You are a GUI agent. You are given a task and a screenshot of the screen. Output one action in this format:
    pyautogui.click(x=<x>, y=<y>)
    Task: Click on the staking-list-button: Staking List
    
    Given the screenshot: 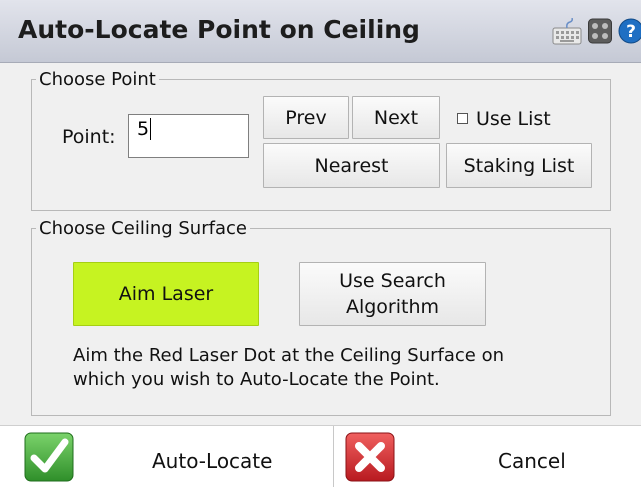 What is the action you would take?
    pyautogui.click(x=519, y=165)
    